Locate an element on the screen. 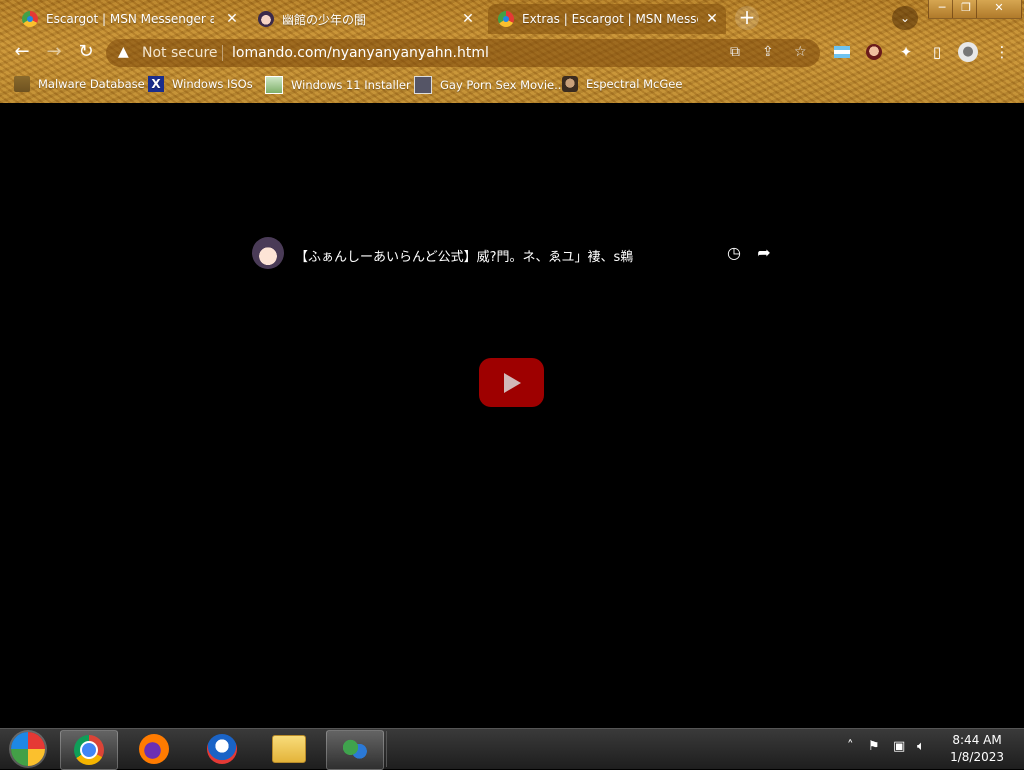  forward-button: → is located at coordinates (54, 52).